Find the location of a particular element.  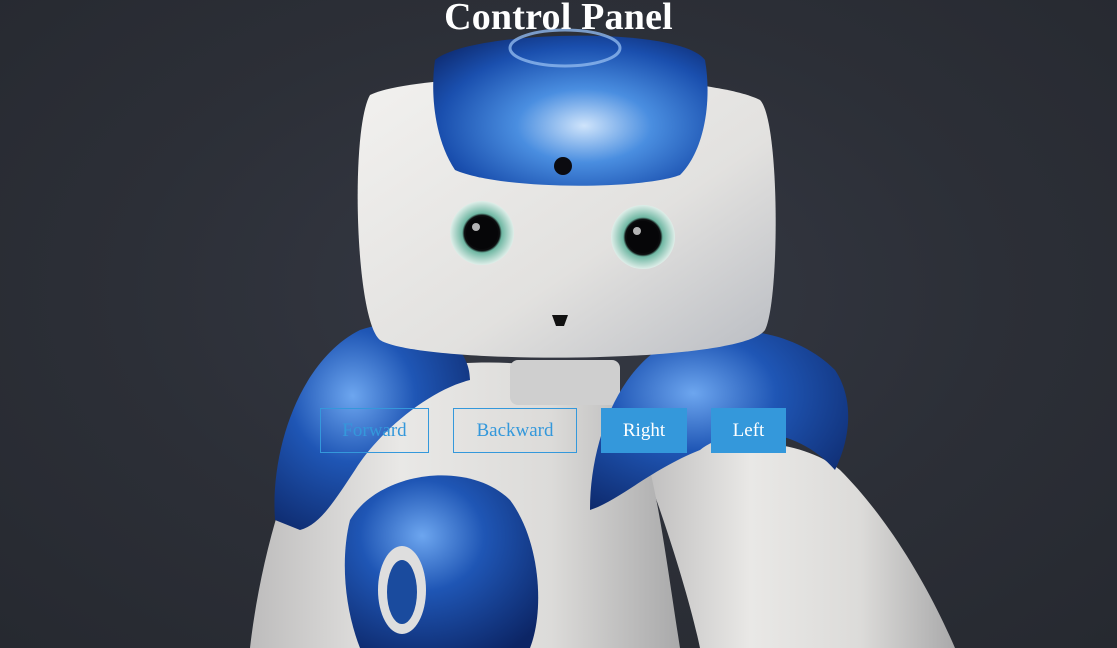

left-button: Left is located at coordinates (748, 430).